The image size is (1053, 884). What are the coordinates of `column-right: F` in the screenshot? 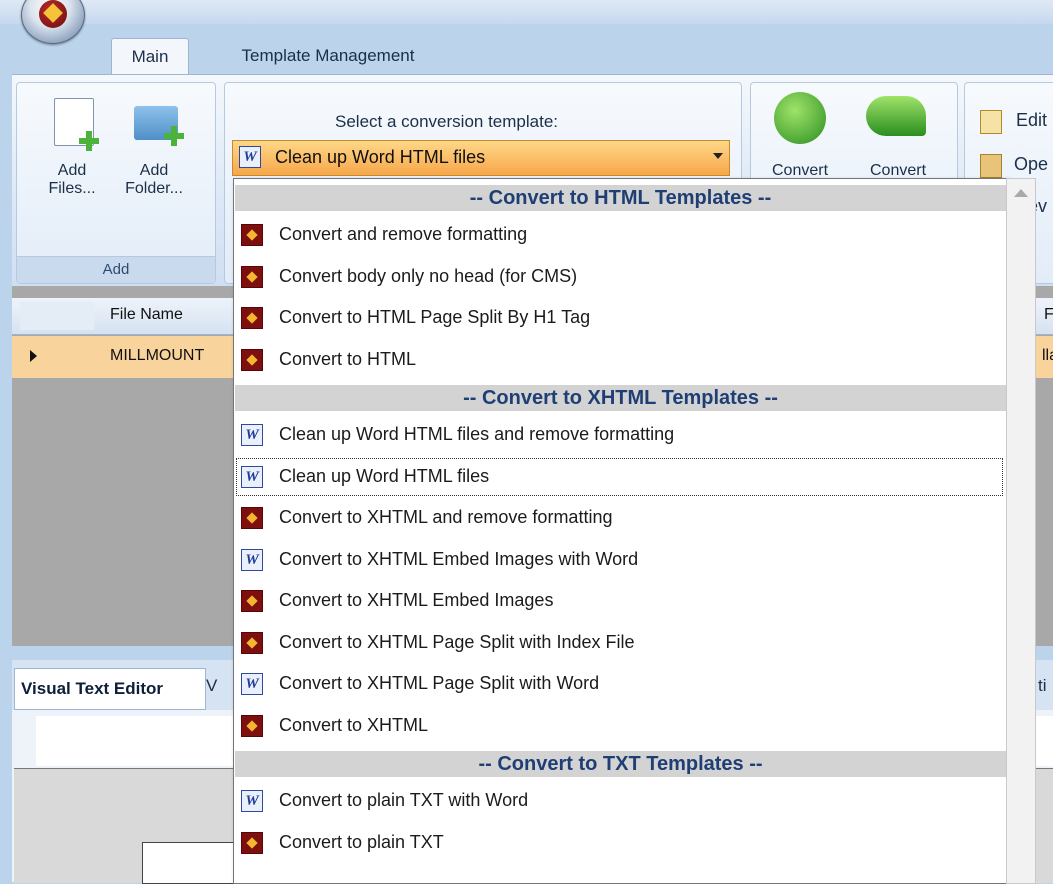 It's located at (1048, 315).